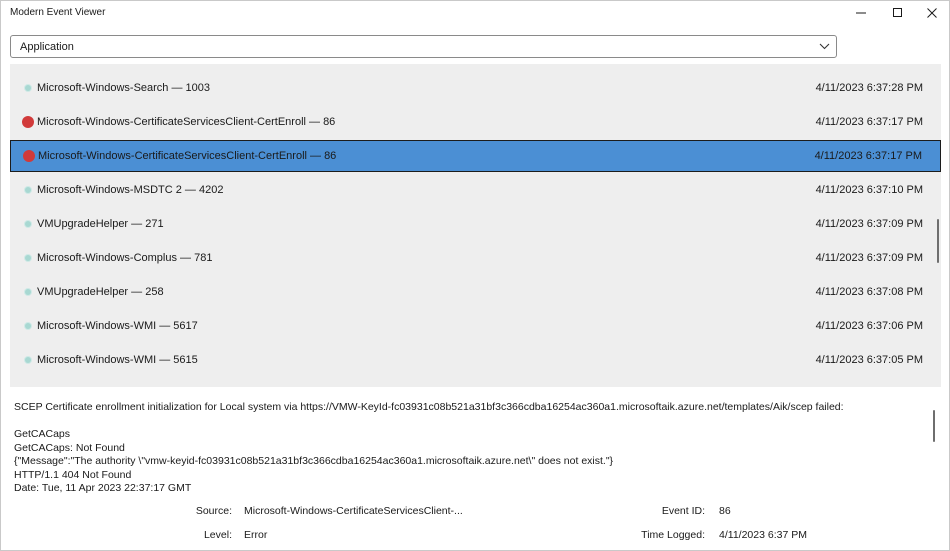 The width and height of the screenshot is (950, 551). Describe the element at coordinates (869, 190) in the screenshot. I see `event-row-time: 4/11/2023 6:37:10 PM` at that location.